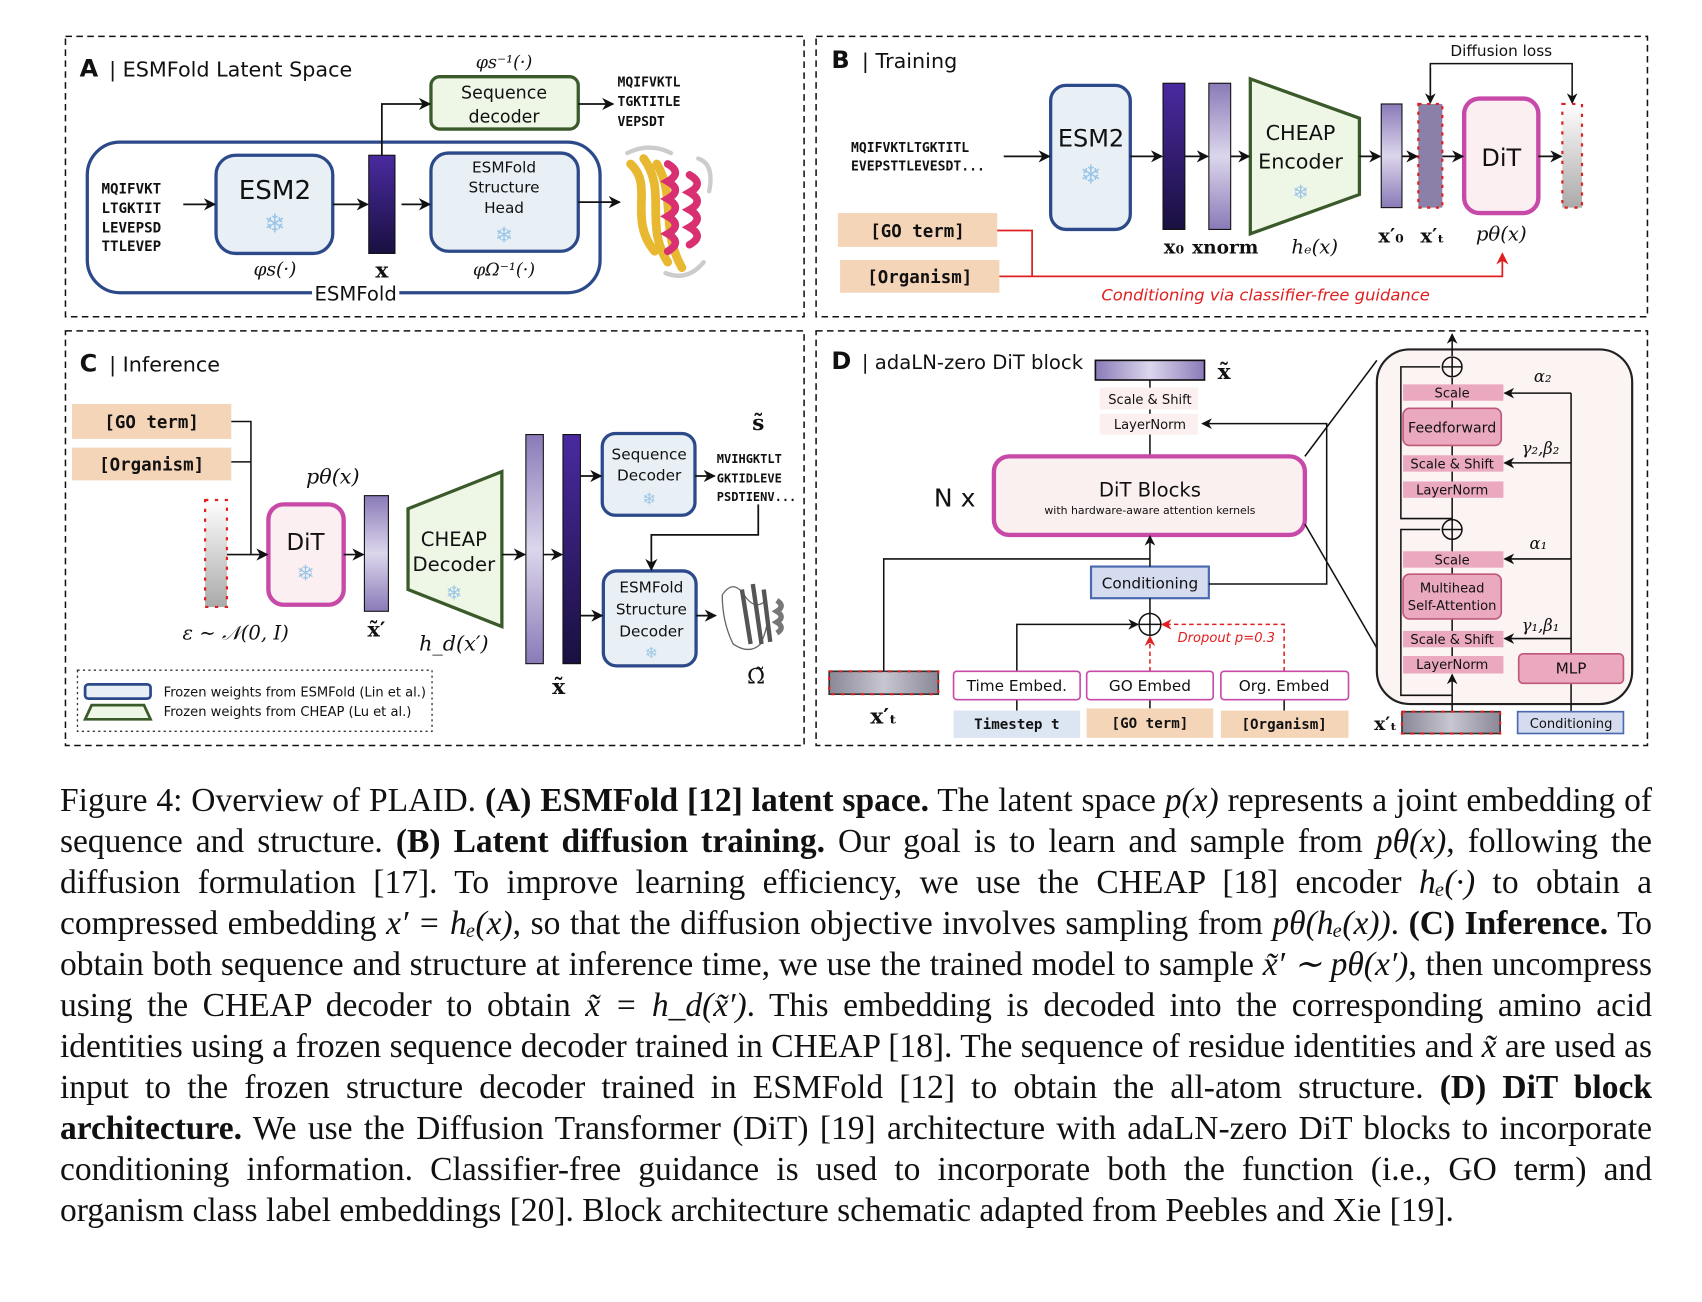 The image size is (1702, 1302). I want to click on input-sequence: MQIFVKT LTGKTIT LEVEPSD TTLEVEP, so click(131, 218).